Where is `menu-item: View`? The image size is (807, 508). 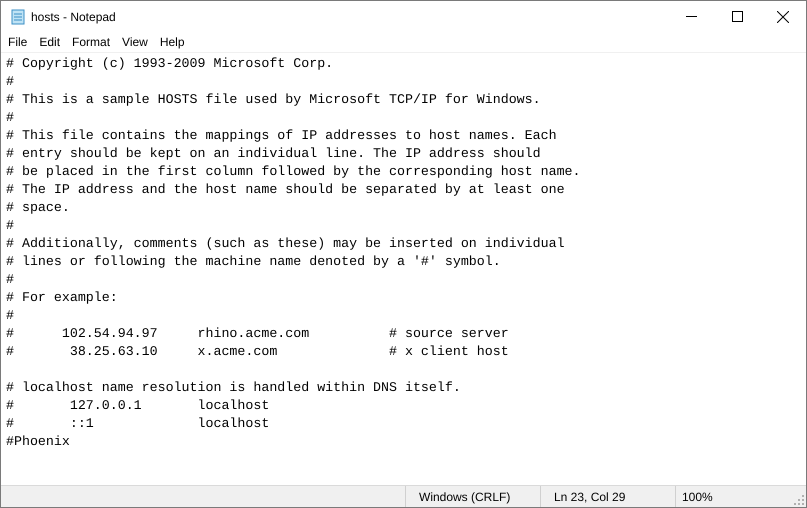 menu-item: View is located at coordinates (135, 42).